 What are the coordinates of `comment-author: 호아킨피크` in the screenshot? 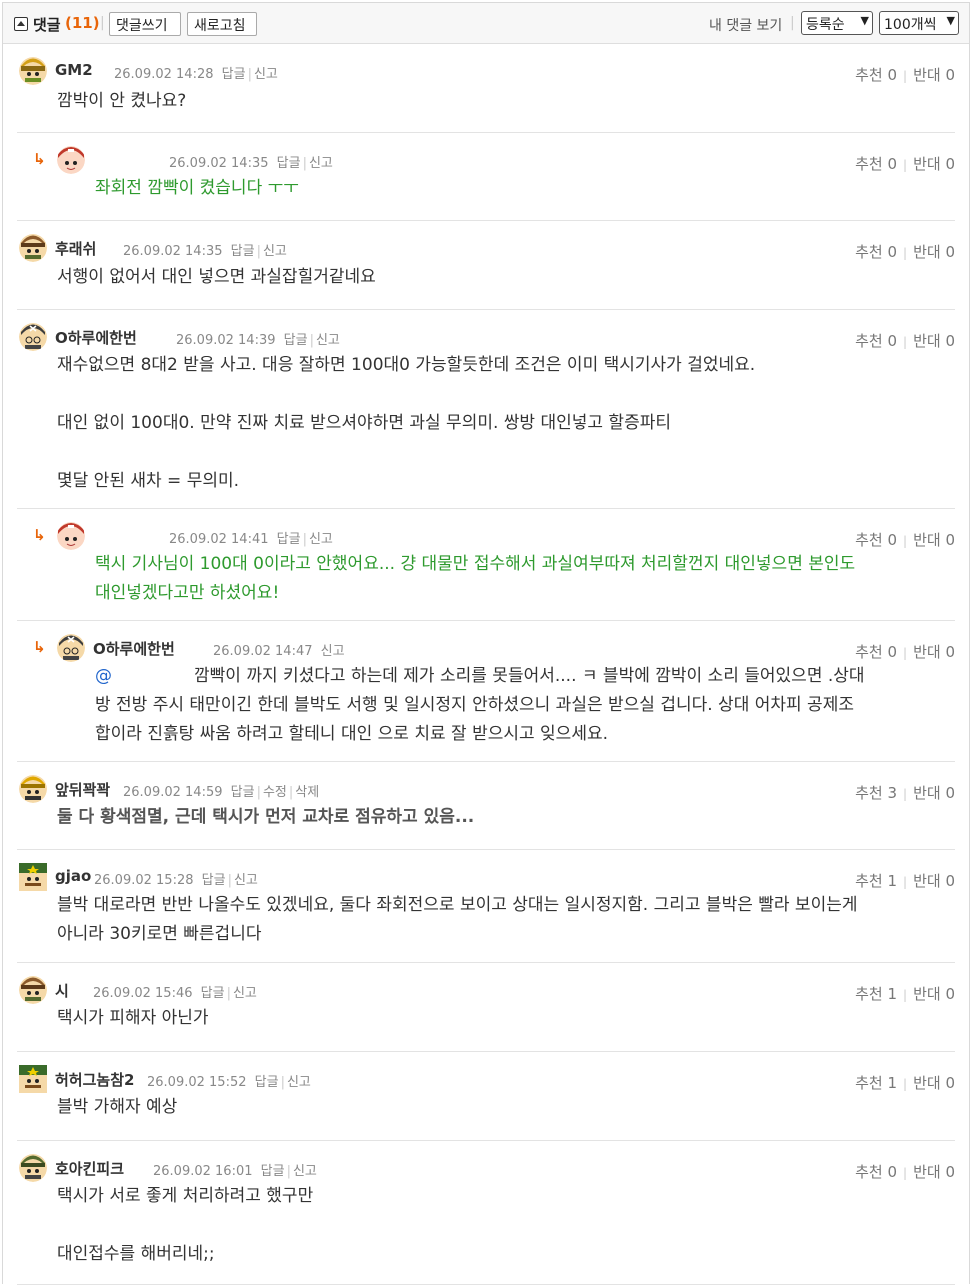 It's located at (89, 1168).